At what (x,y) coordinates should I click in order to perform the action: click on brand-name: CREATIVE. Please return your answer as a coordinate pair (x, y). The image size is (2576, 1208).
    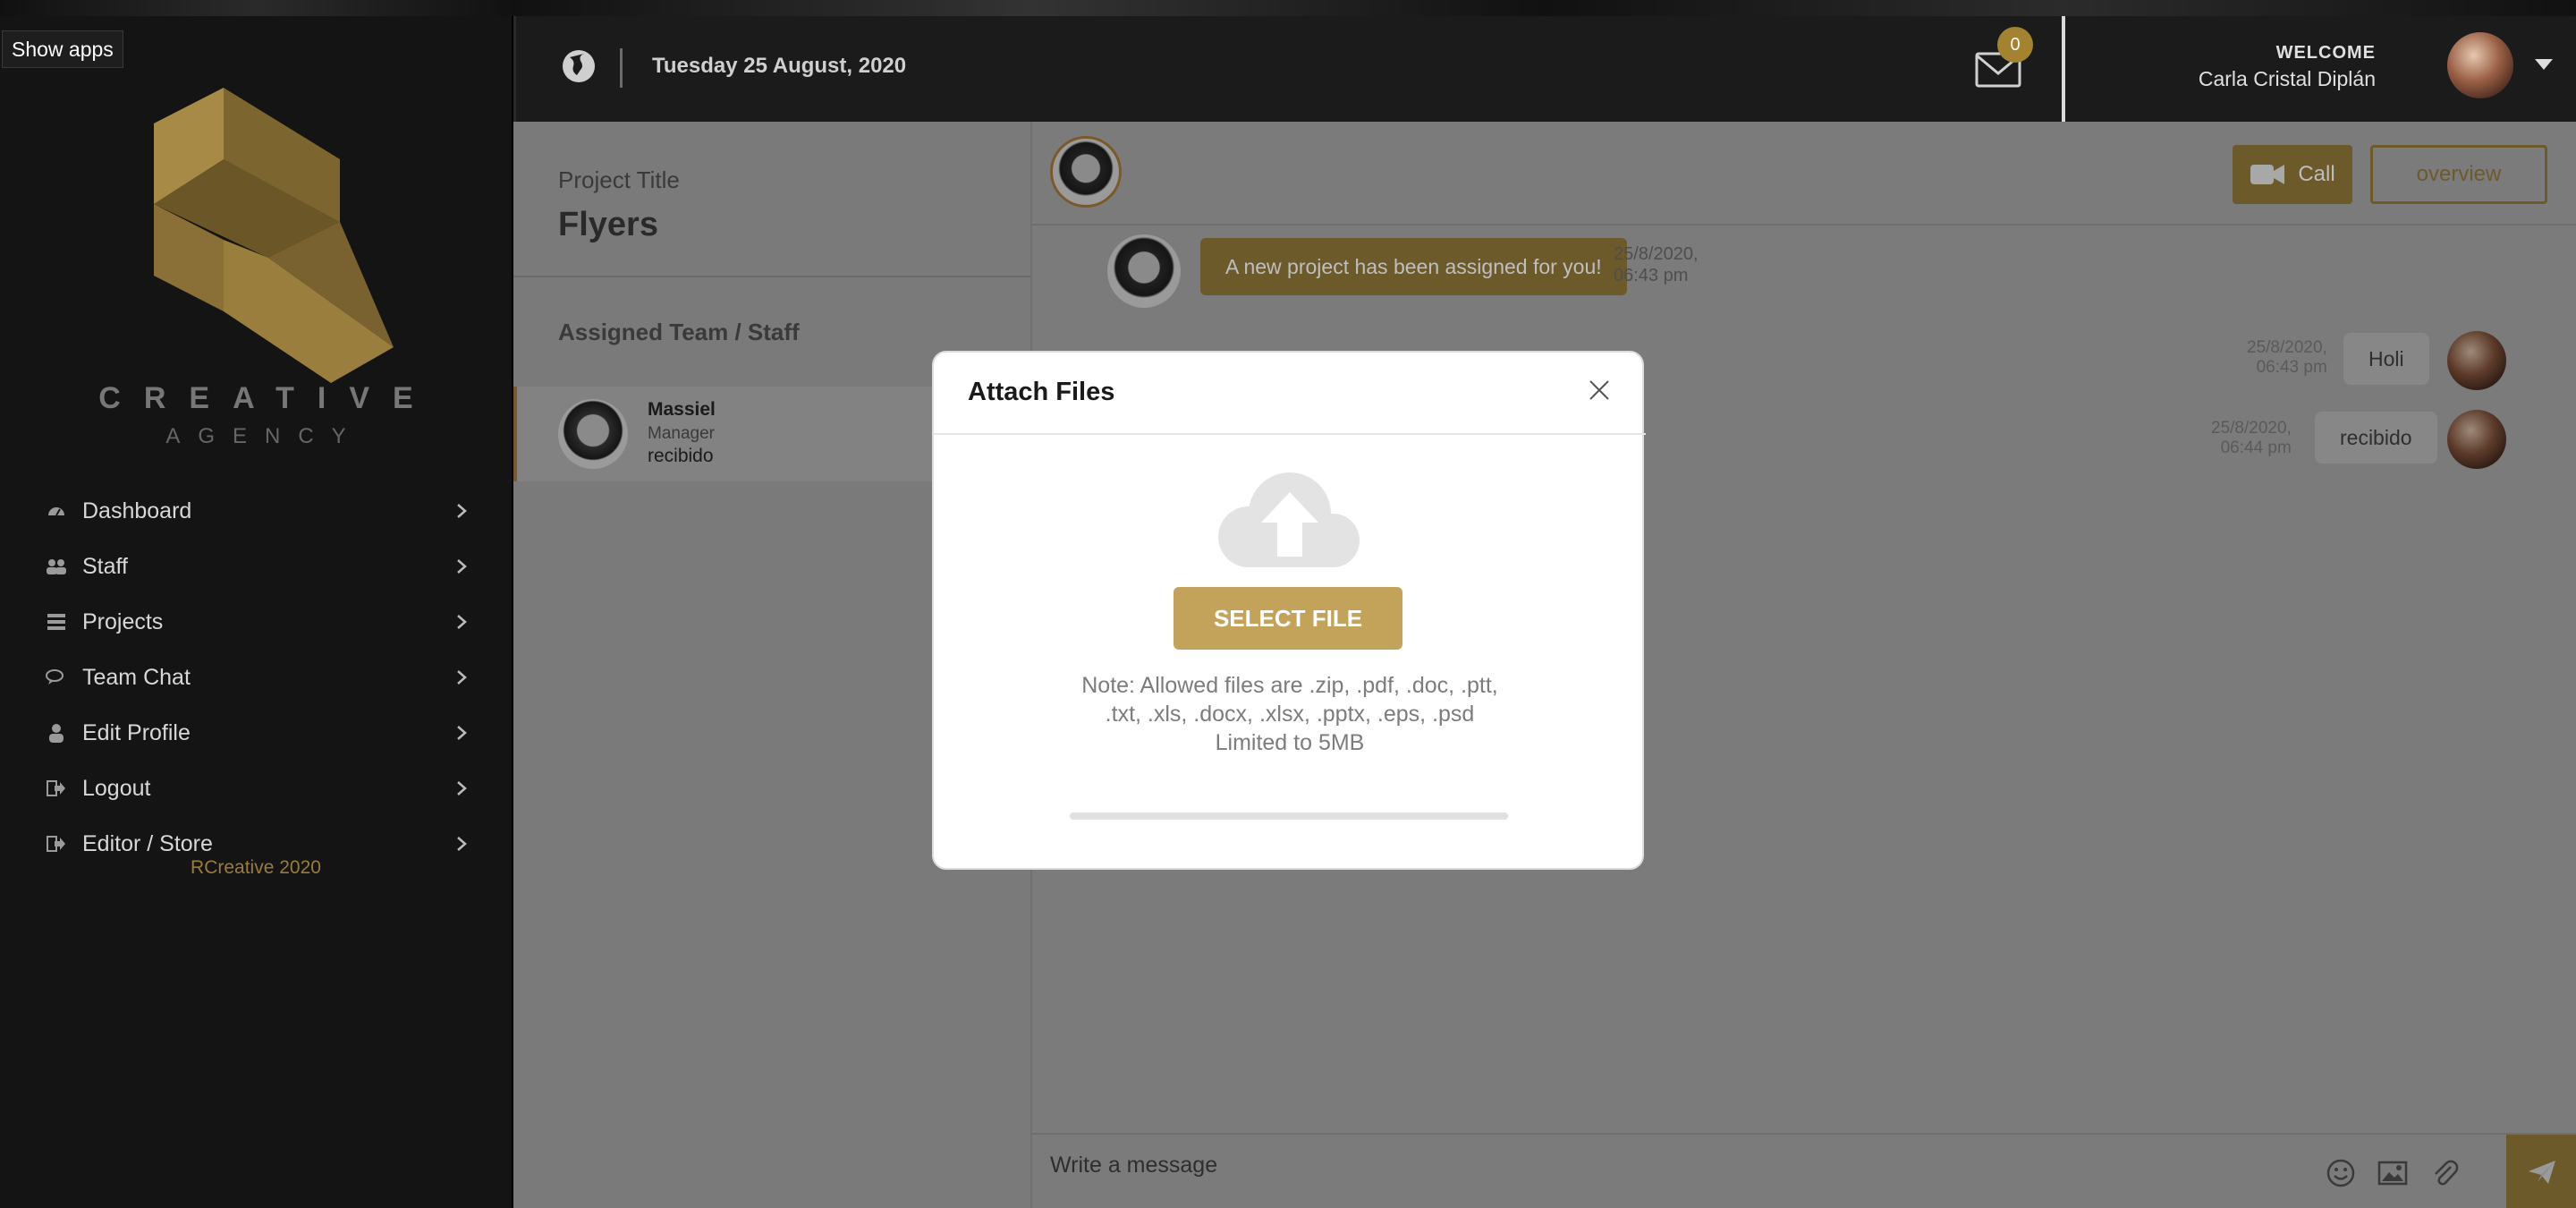
    Looking at the image, I should click on (267, 398).